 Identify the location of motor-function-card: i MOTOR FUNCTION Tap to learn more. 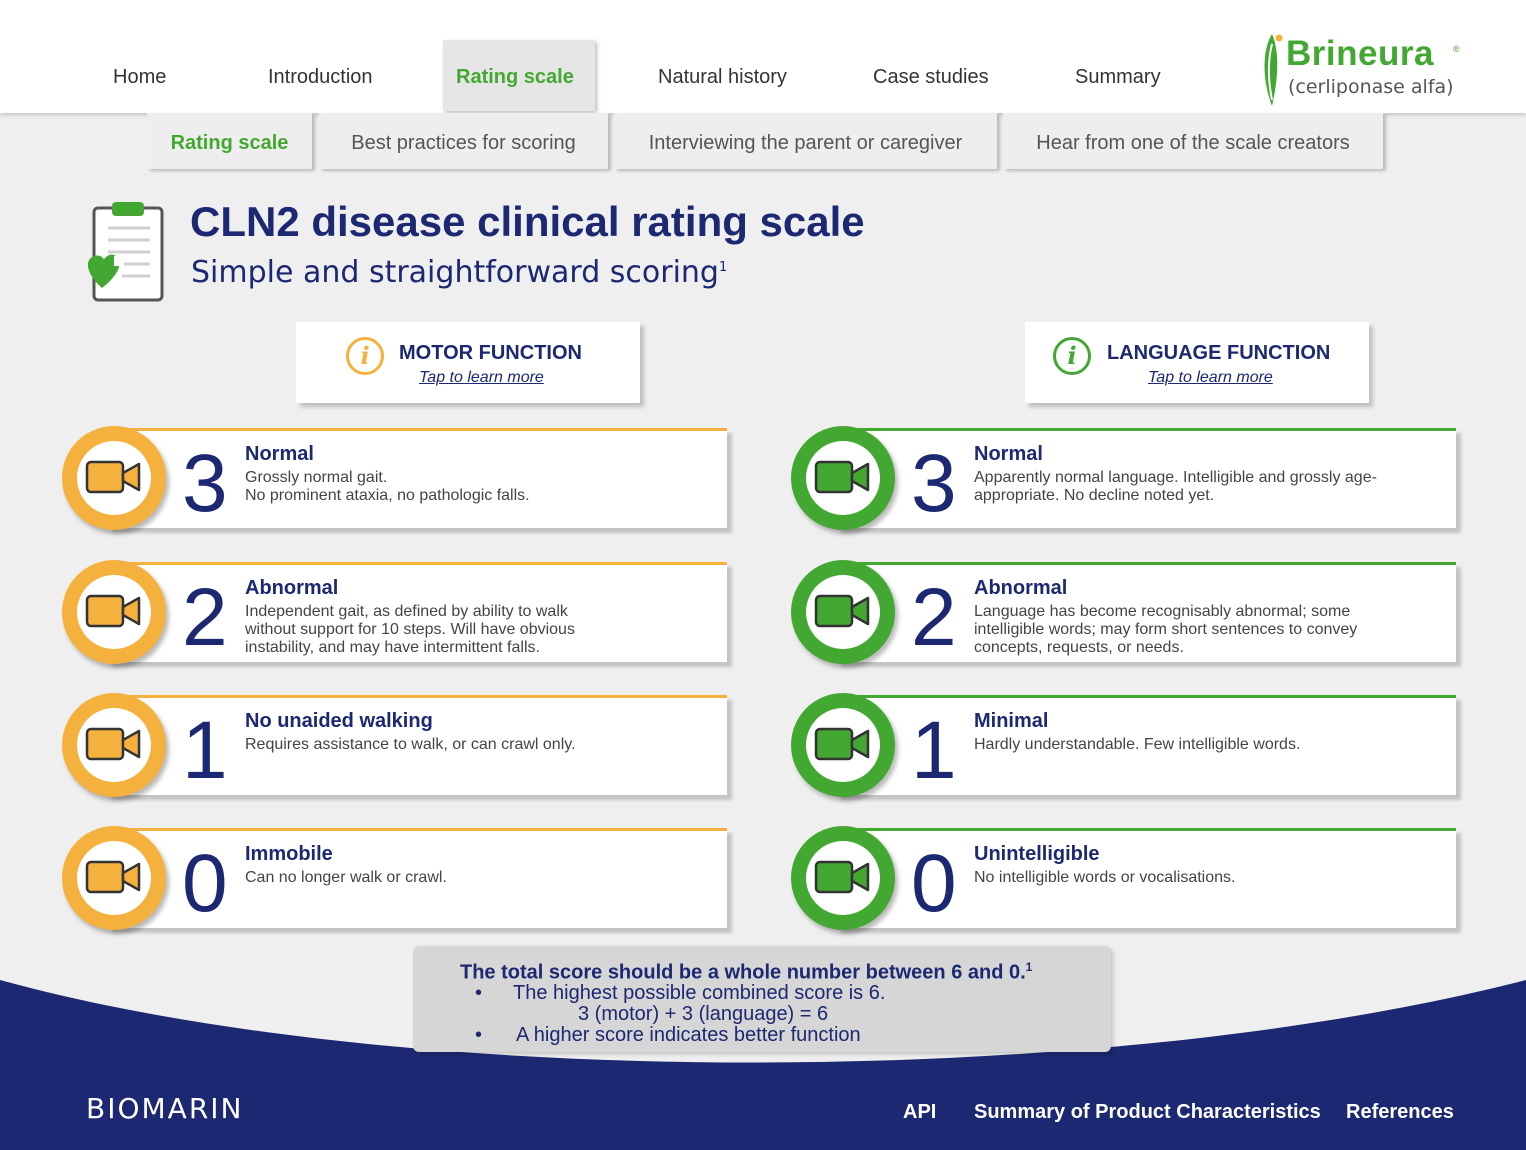
(468, 362).